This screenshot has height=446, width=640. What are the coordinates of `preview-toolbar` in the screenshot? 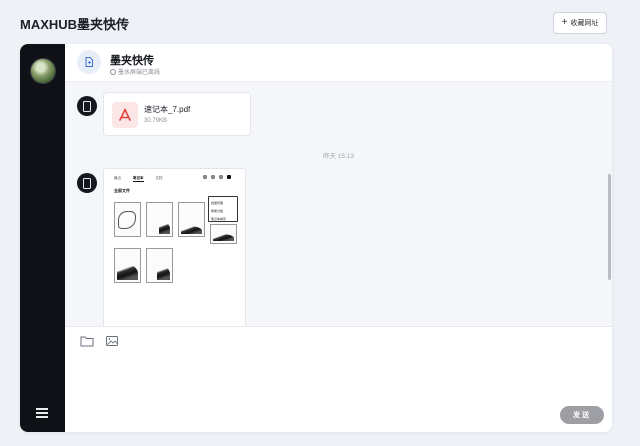 It's located at (217, 177).